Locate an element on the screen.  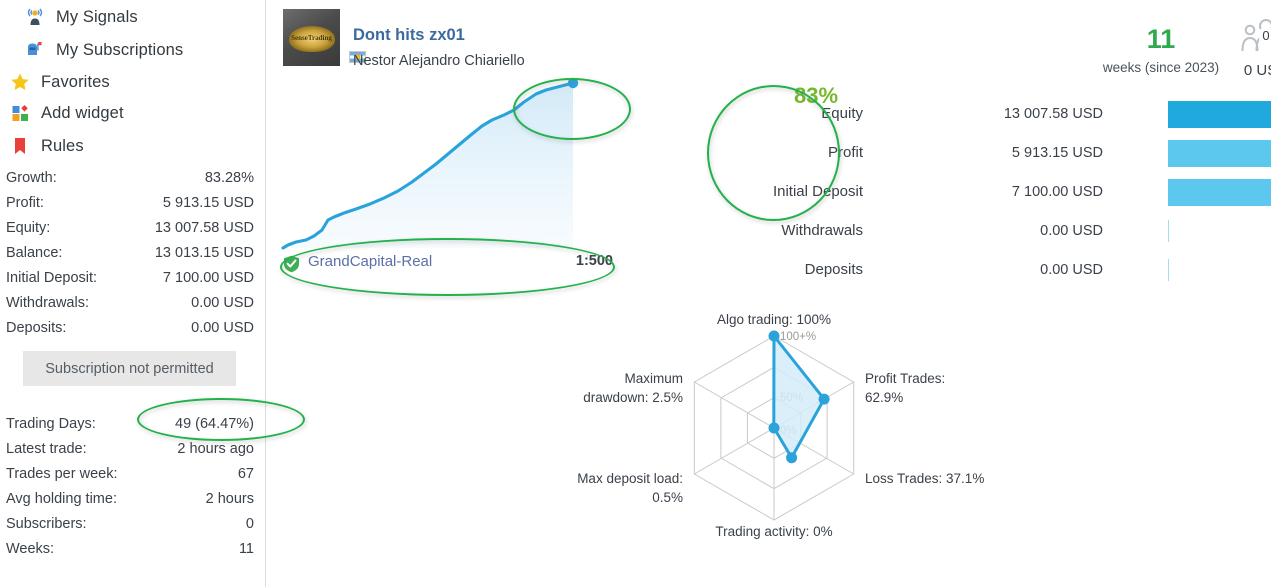
finance-label: Withdrawals is located at coordinates (822, 230).